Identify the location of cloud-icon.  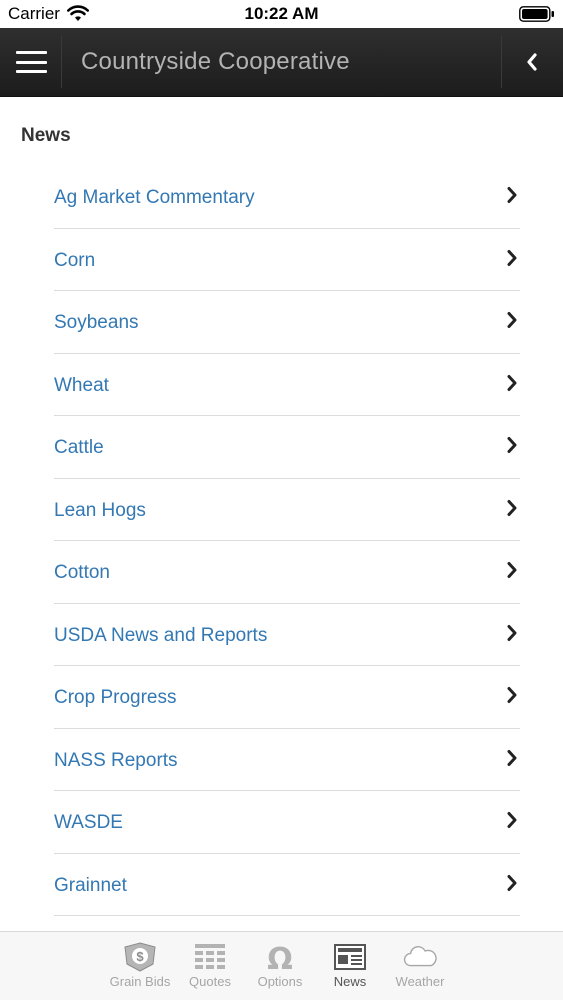
(420, 956).